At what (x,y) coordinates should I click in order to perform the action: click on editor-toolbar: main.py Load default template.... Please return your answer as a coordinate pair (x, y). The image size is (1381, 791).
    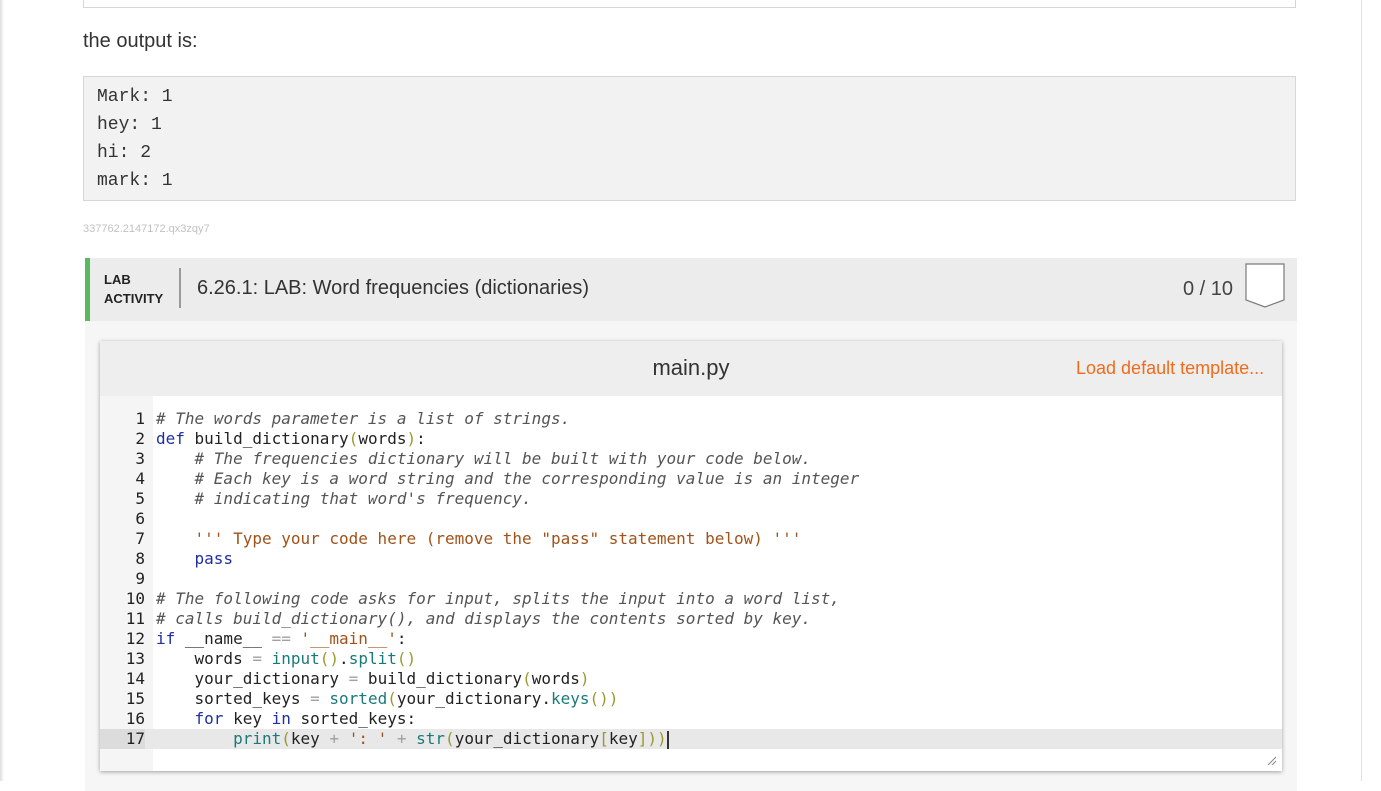
    Looking at the image, I should click on (691, 368).